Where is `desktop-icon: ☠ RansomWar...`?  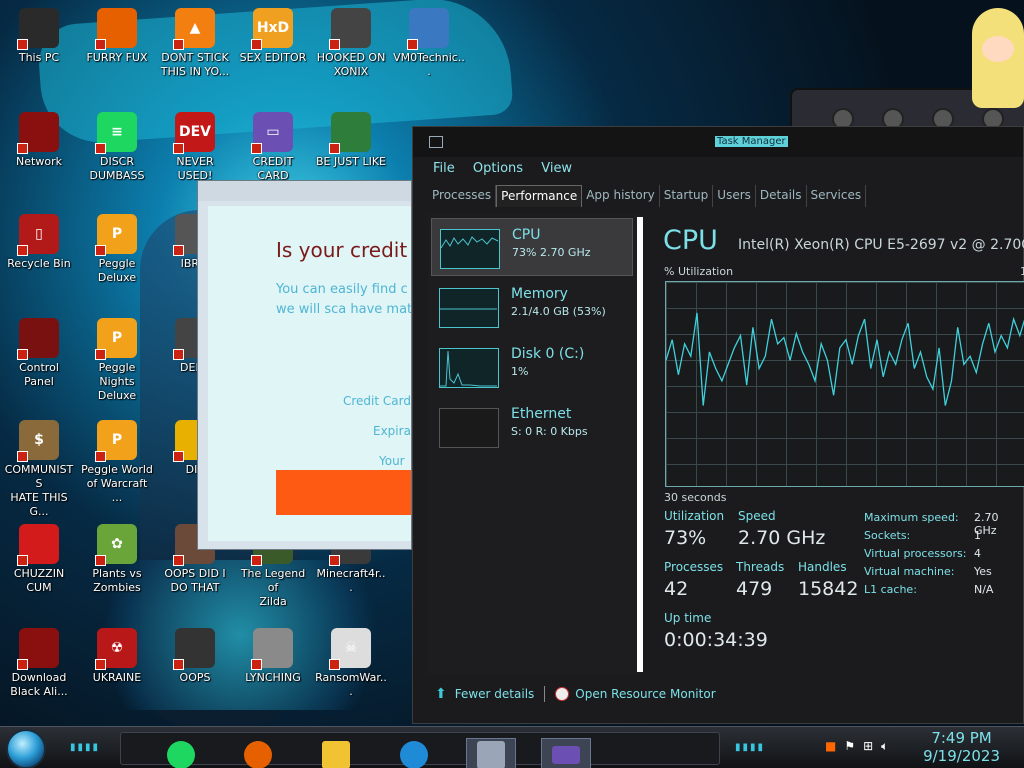
desktop-icon: ☠ RansomWar... is located at coordinates (351, 662).